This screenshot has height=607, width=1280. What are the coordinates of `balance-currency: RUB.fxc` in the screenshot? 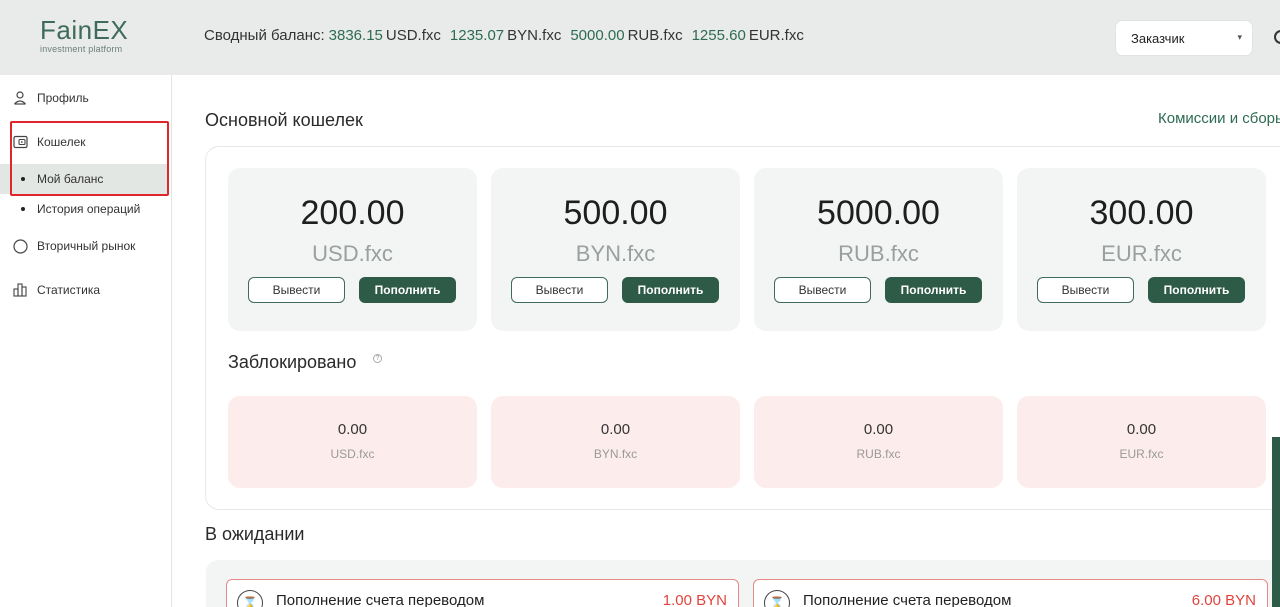 It's located at (655, 35).